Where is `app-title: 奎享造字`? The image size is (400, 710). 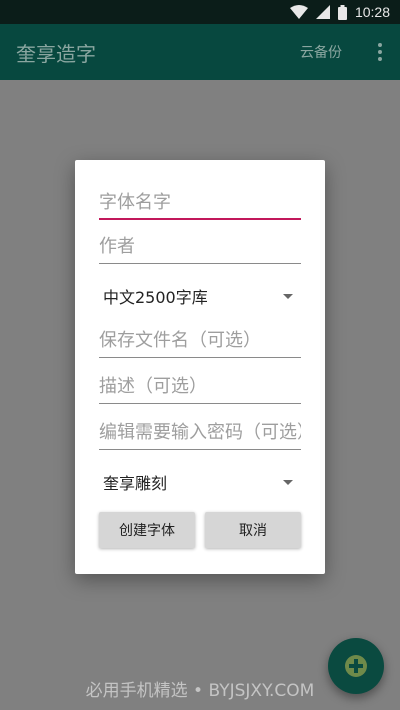
app-title: 奎享造字 is located at coordinates (56, 53).